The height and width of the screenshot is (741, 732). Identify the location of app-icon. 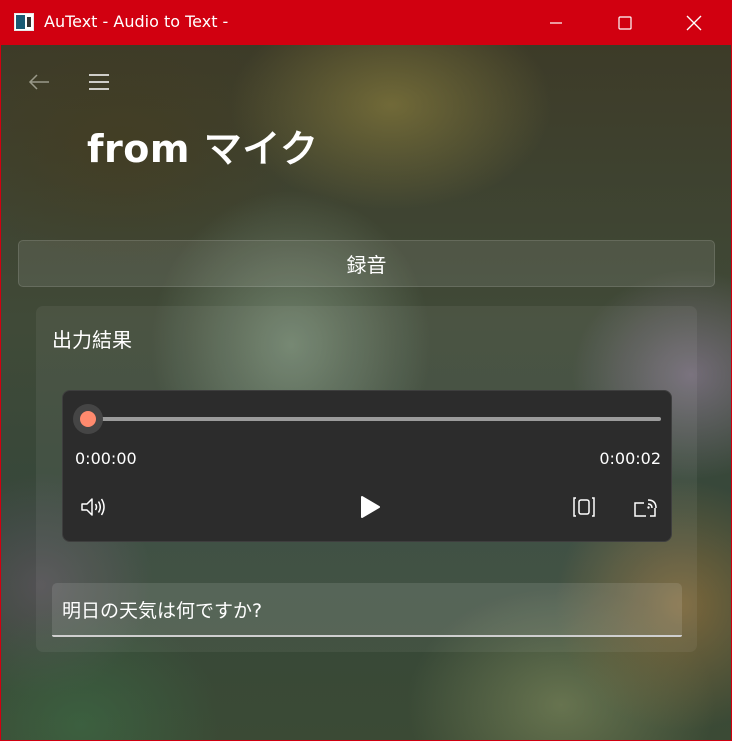
(24, 22).